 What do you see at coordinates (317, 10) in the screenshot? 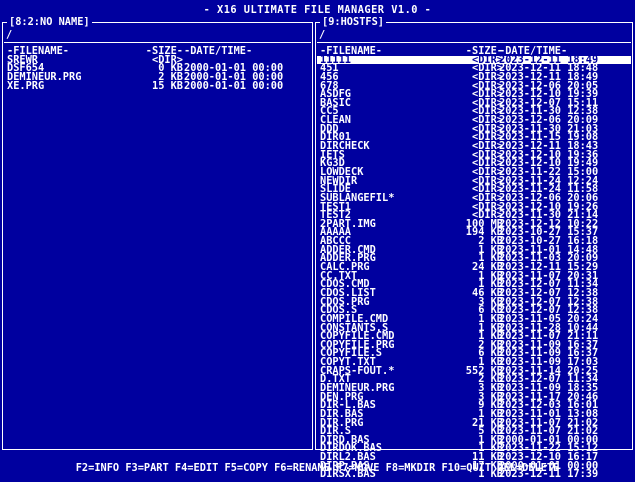
I see `app-title: - X16 ULTIMATE FILE MANAGER V1.0 -` at bounding box center [317, 10].